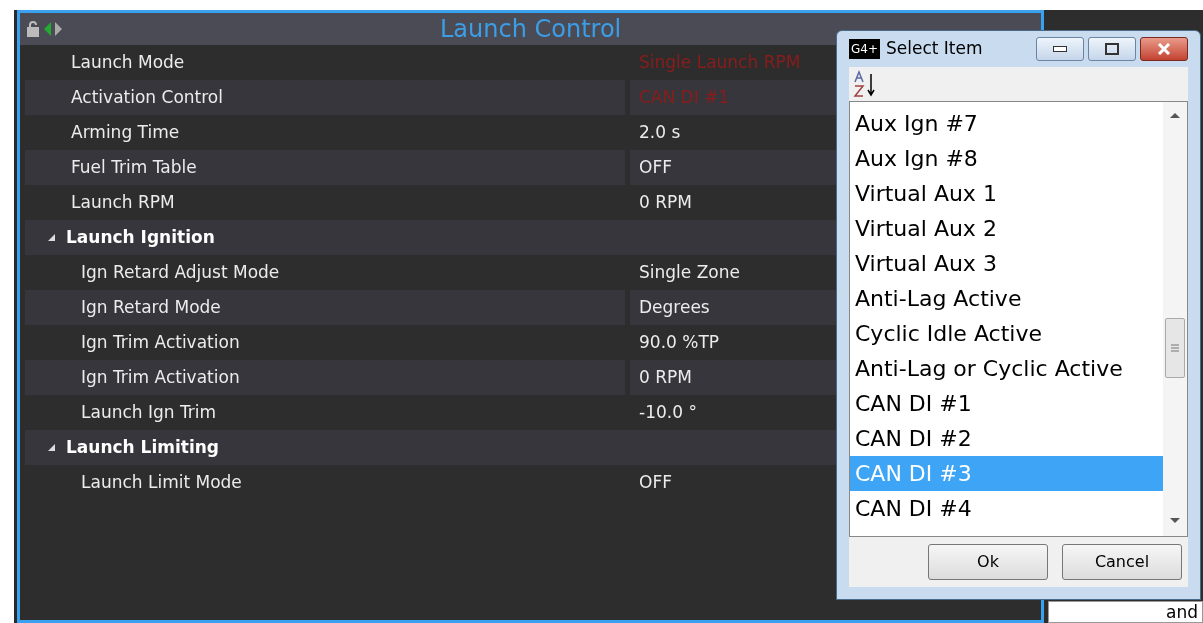 This screenshot has height=623, width=1203. What do you see at coordinates (147, 97) in the screenshot?
I see `setting-label: Activation Control` at bounding box center [147, 97].